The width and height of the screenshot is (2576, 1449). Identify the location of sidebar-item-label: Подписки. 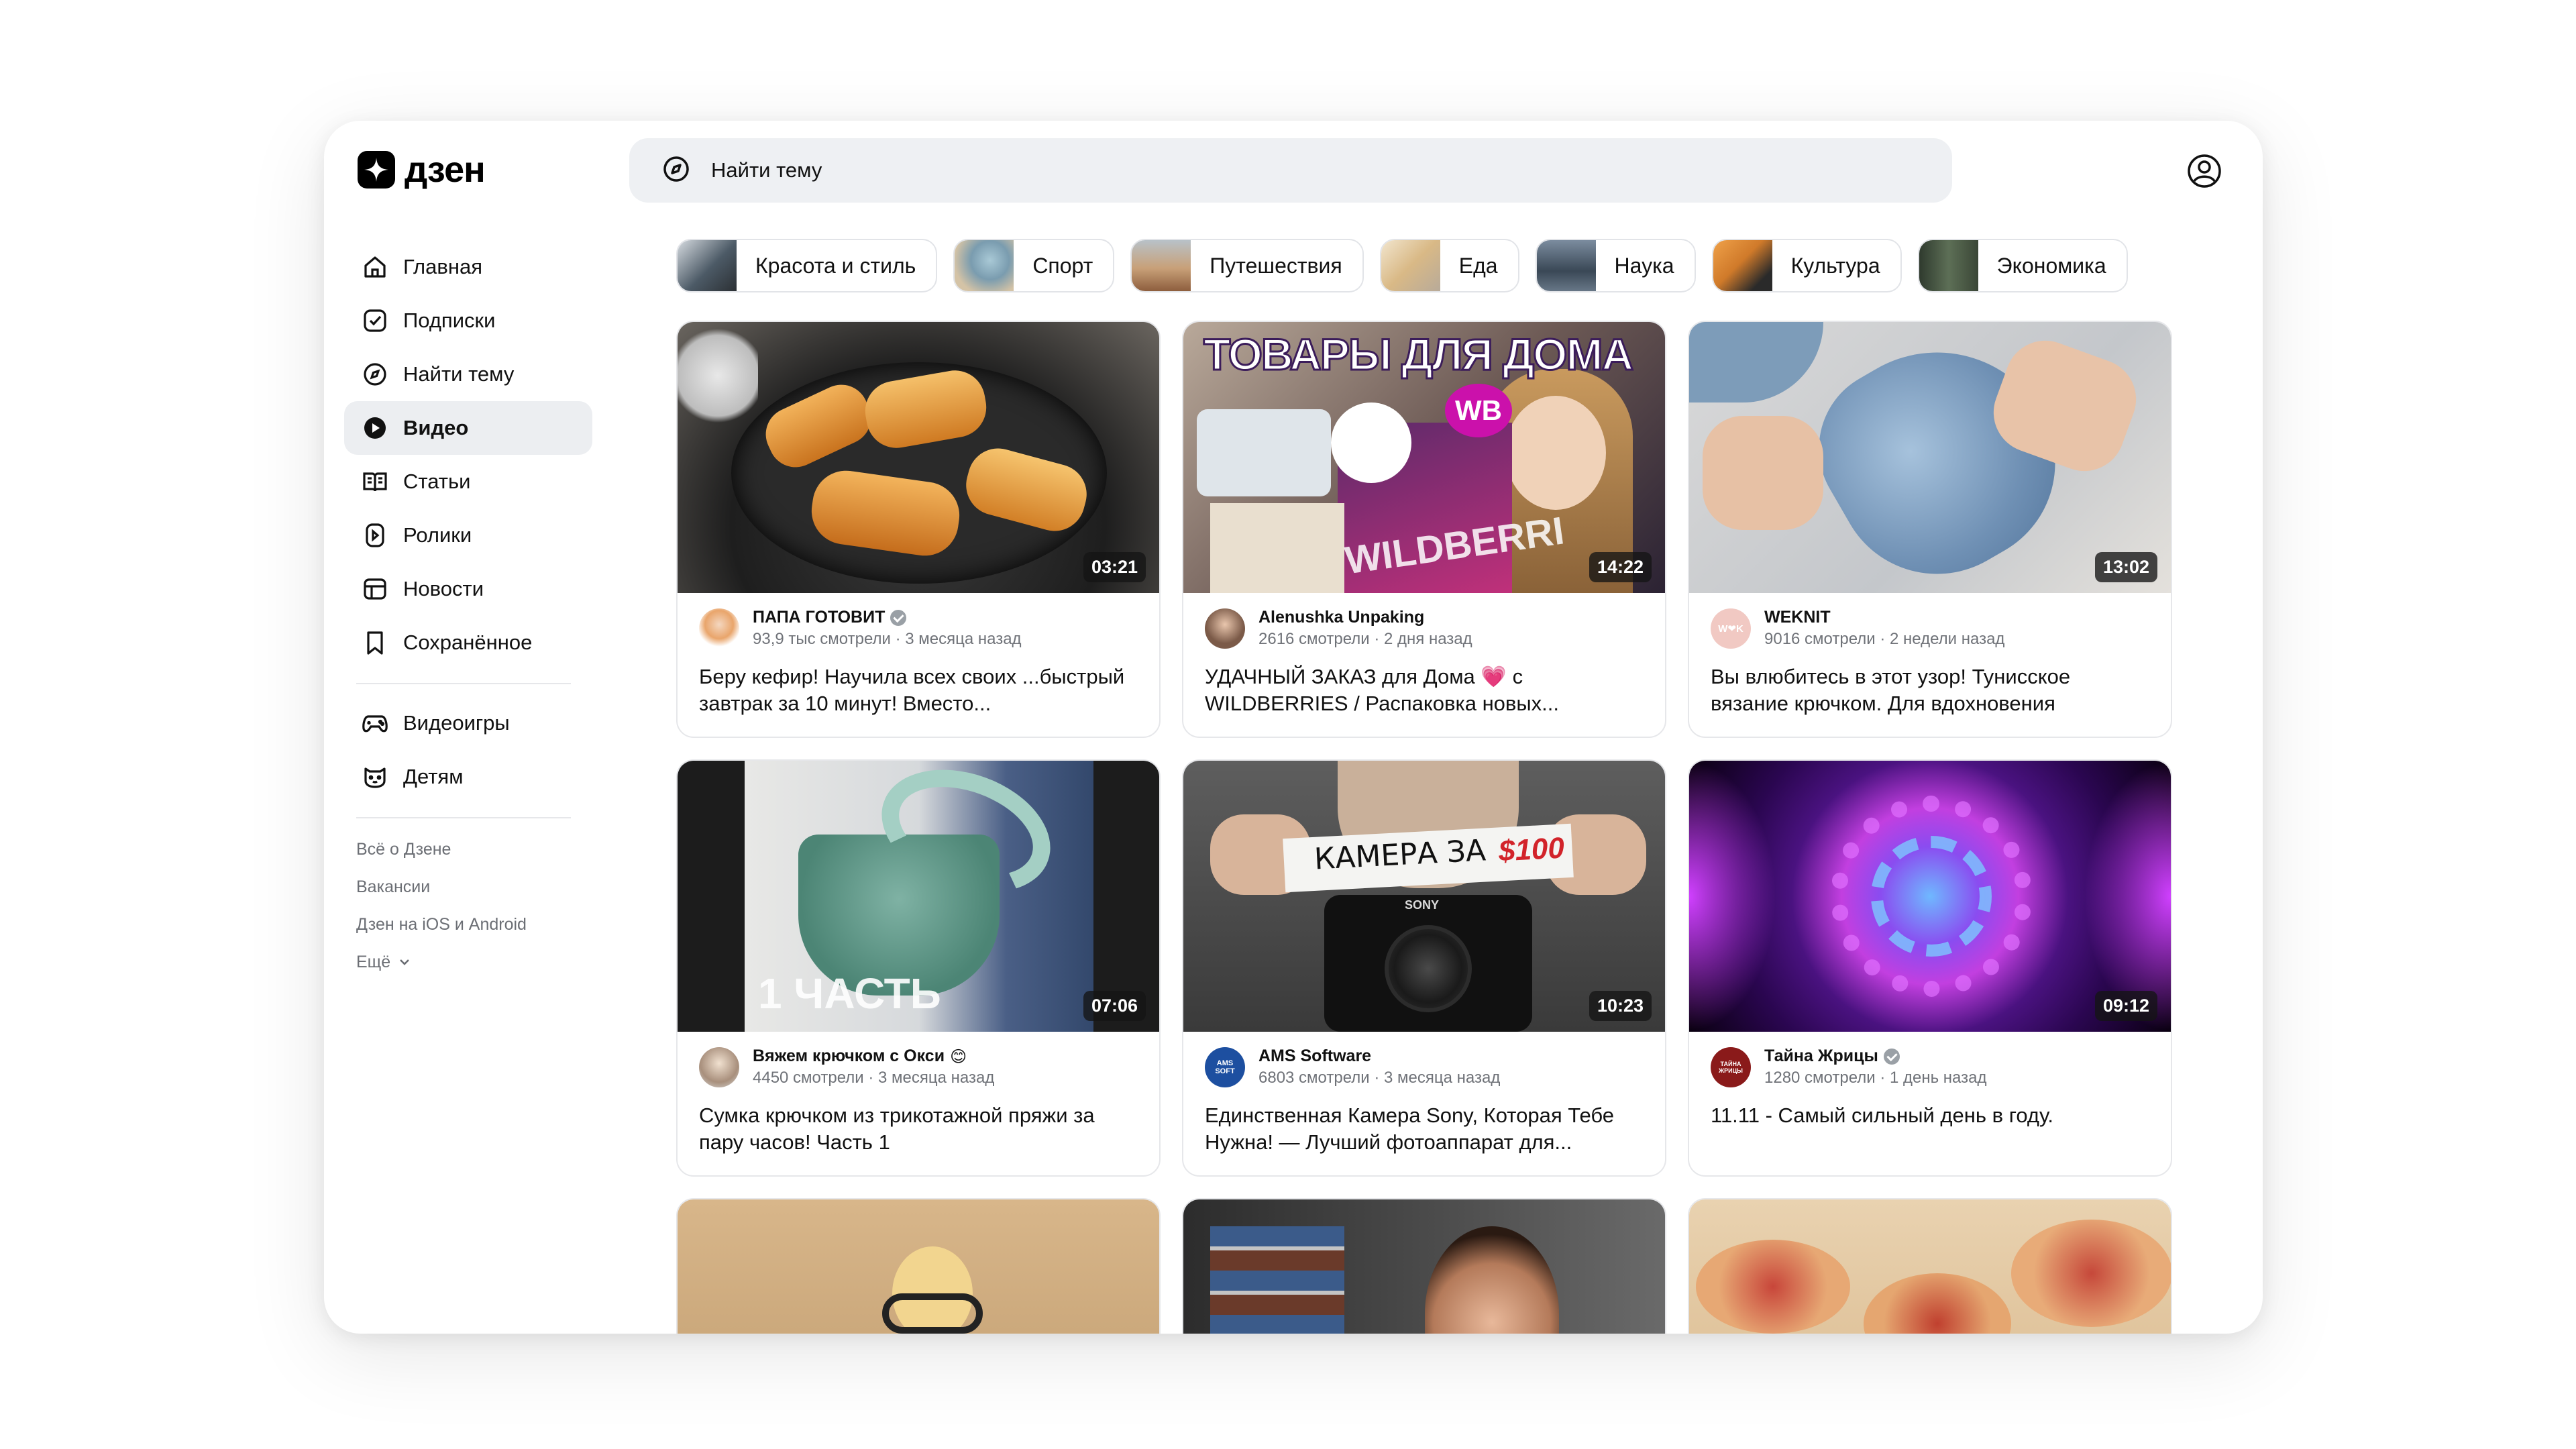
(449, 320).